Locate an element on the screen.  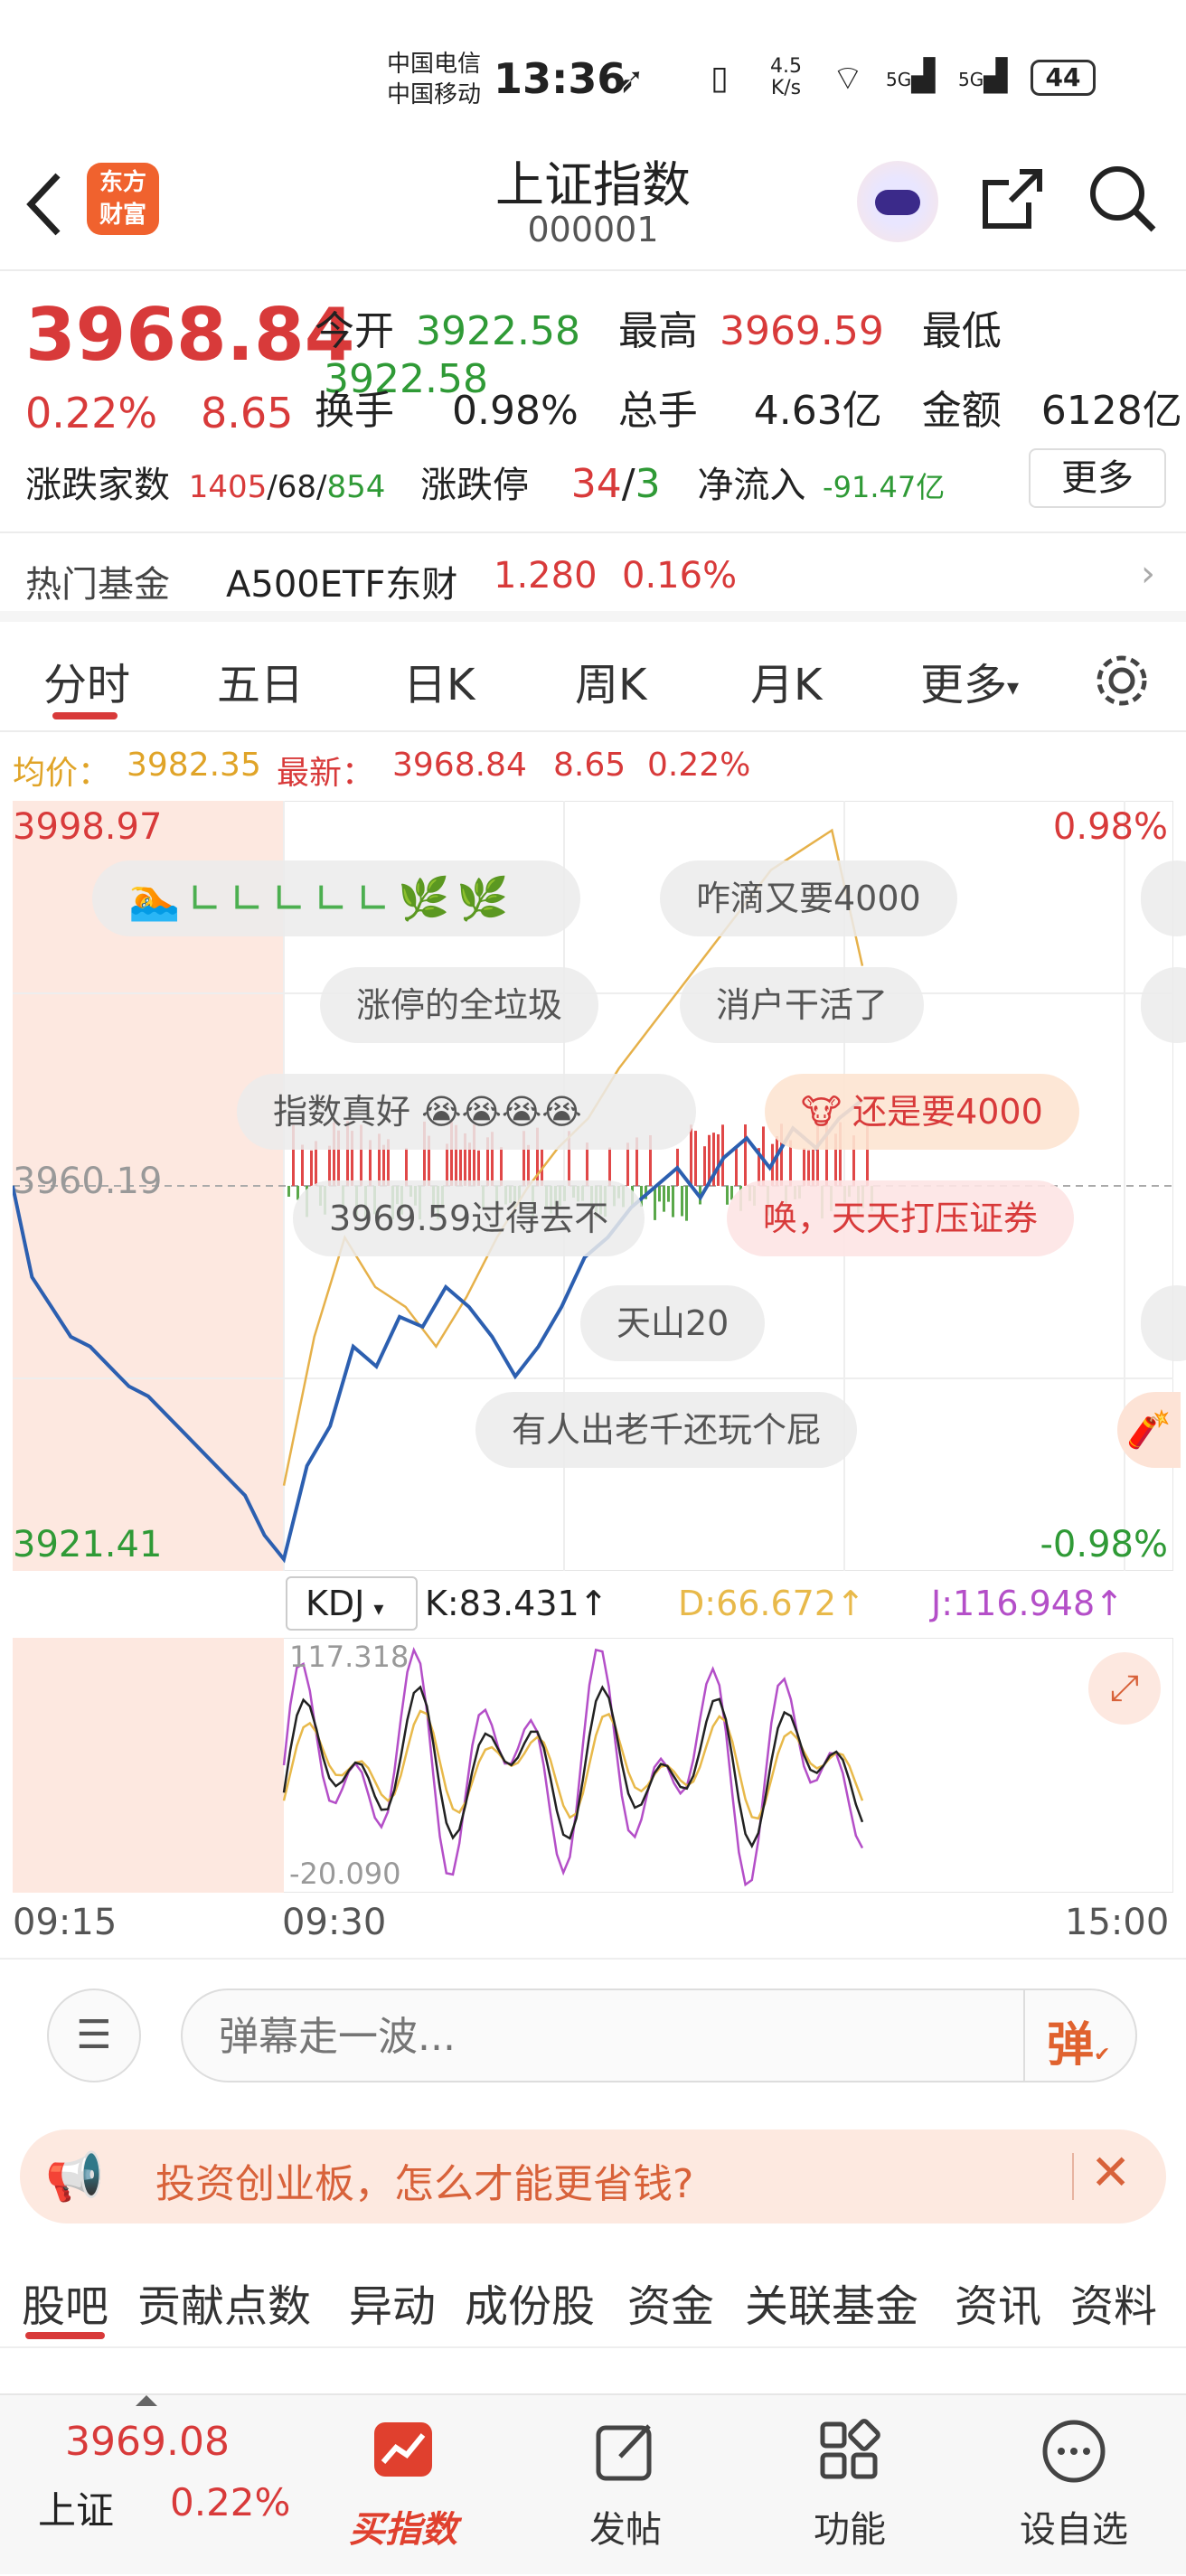
danmu-settings-icon: ☰ is located at coordinates (94, 2035).